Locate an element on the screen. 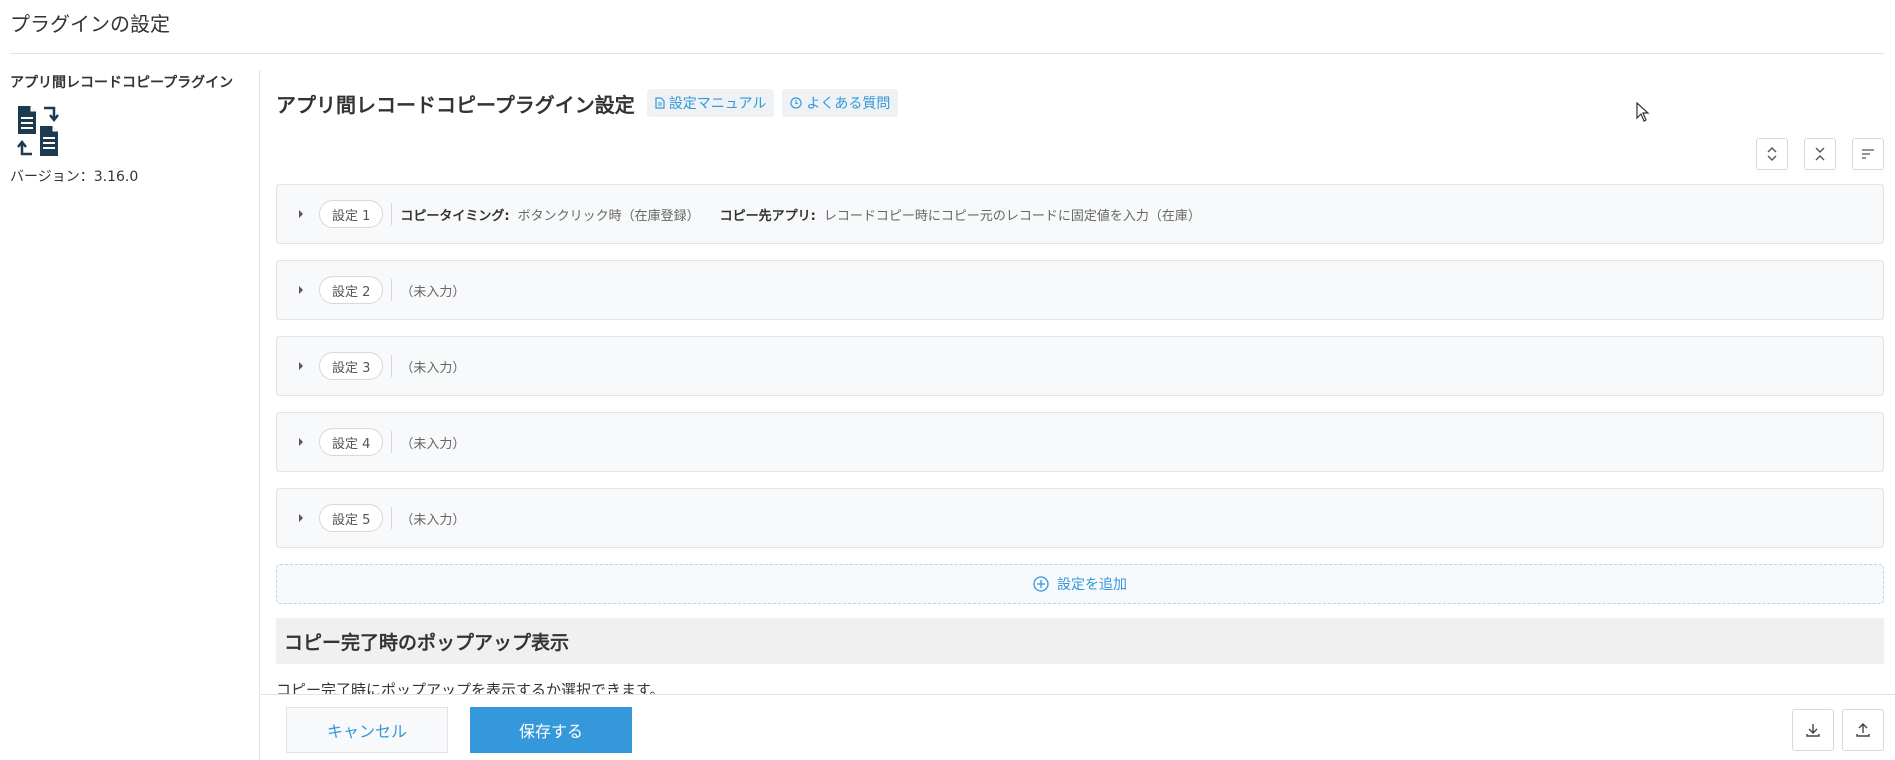 The width and height of the screenshot is (1895, 760). target-app-label: コピー先アプリ: is located at coordinates (767, 216).